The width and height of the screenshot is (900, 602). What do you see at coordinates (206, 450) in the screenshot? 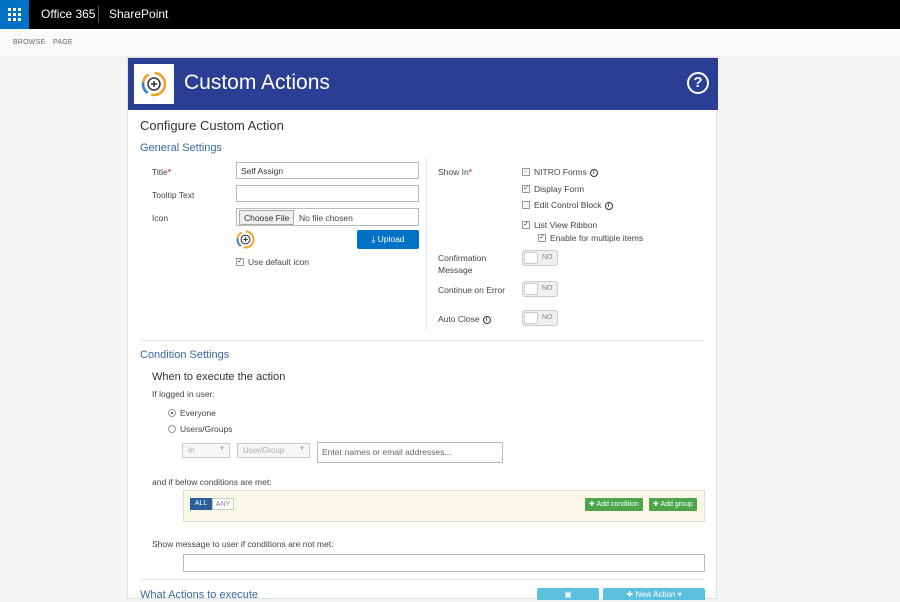
I see `in-select: In ▼` at bounding box center [206, 450].